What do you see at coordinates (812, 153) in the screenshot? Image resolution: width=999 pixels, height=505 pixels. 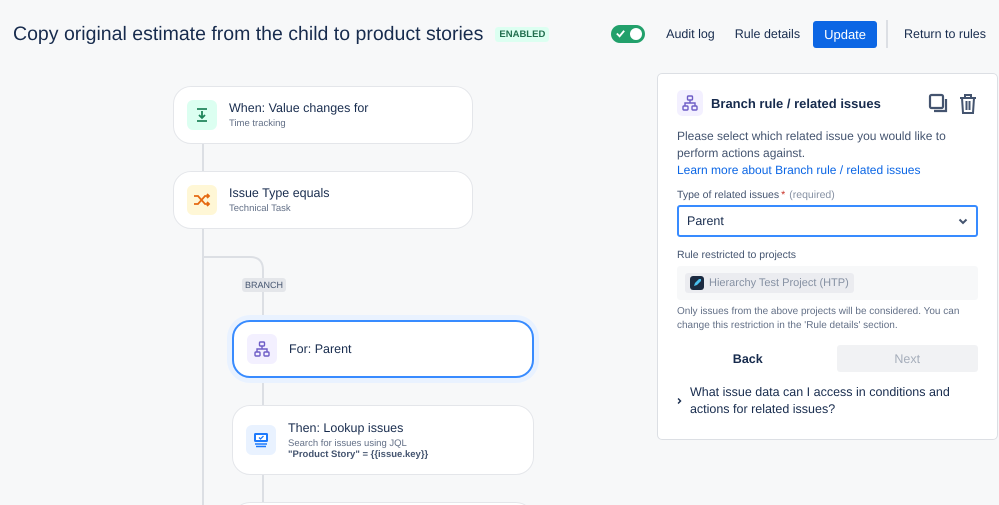 I see `panel-description: Please select which related issue you would like to perform actions against. Learn more about Branch rule / related issues` at bounding box center [812, 153].